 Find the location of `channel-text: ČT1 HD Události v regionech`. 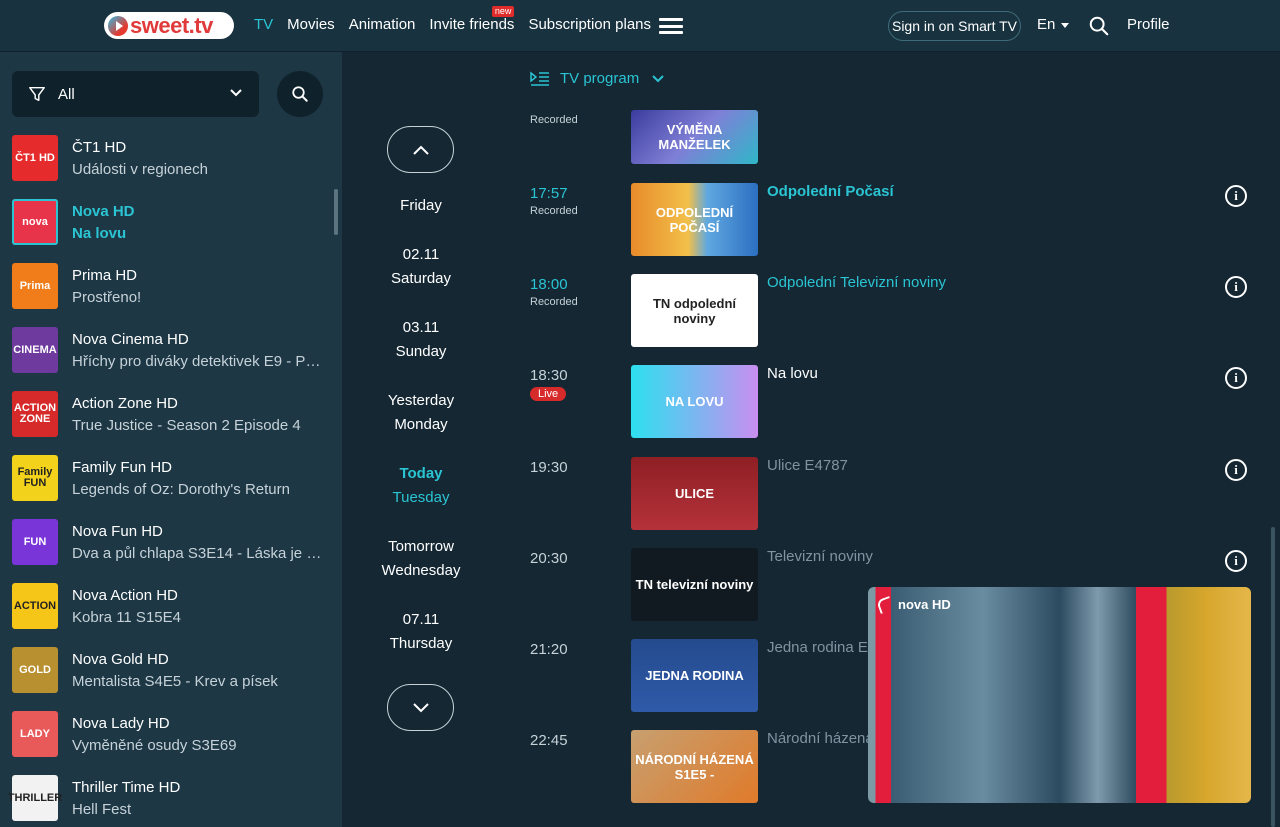

channel-text: ČT1 HD Události v regionech is located at coordinates (197, 158).